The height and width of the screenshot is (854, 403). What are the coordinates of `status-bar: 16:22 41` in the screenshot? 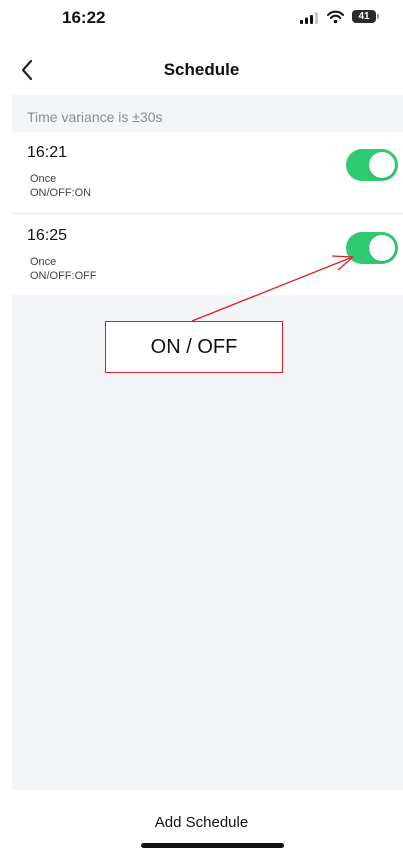 It's located at (201, 20).